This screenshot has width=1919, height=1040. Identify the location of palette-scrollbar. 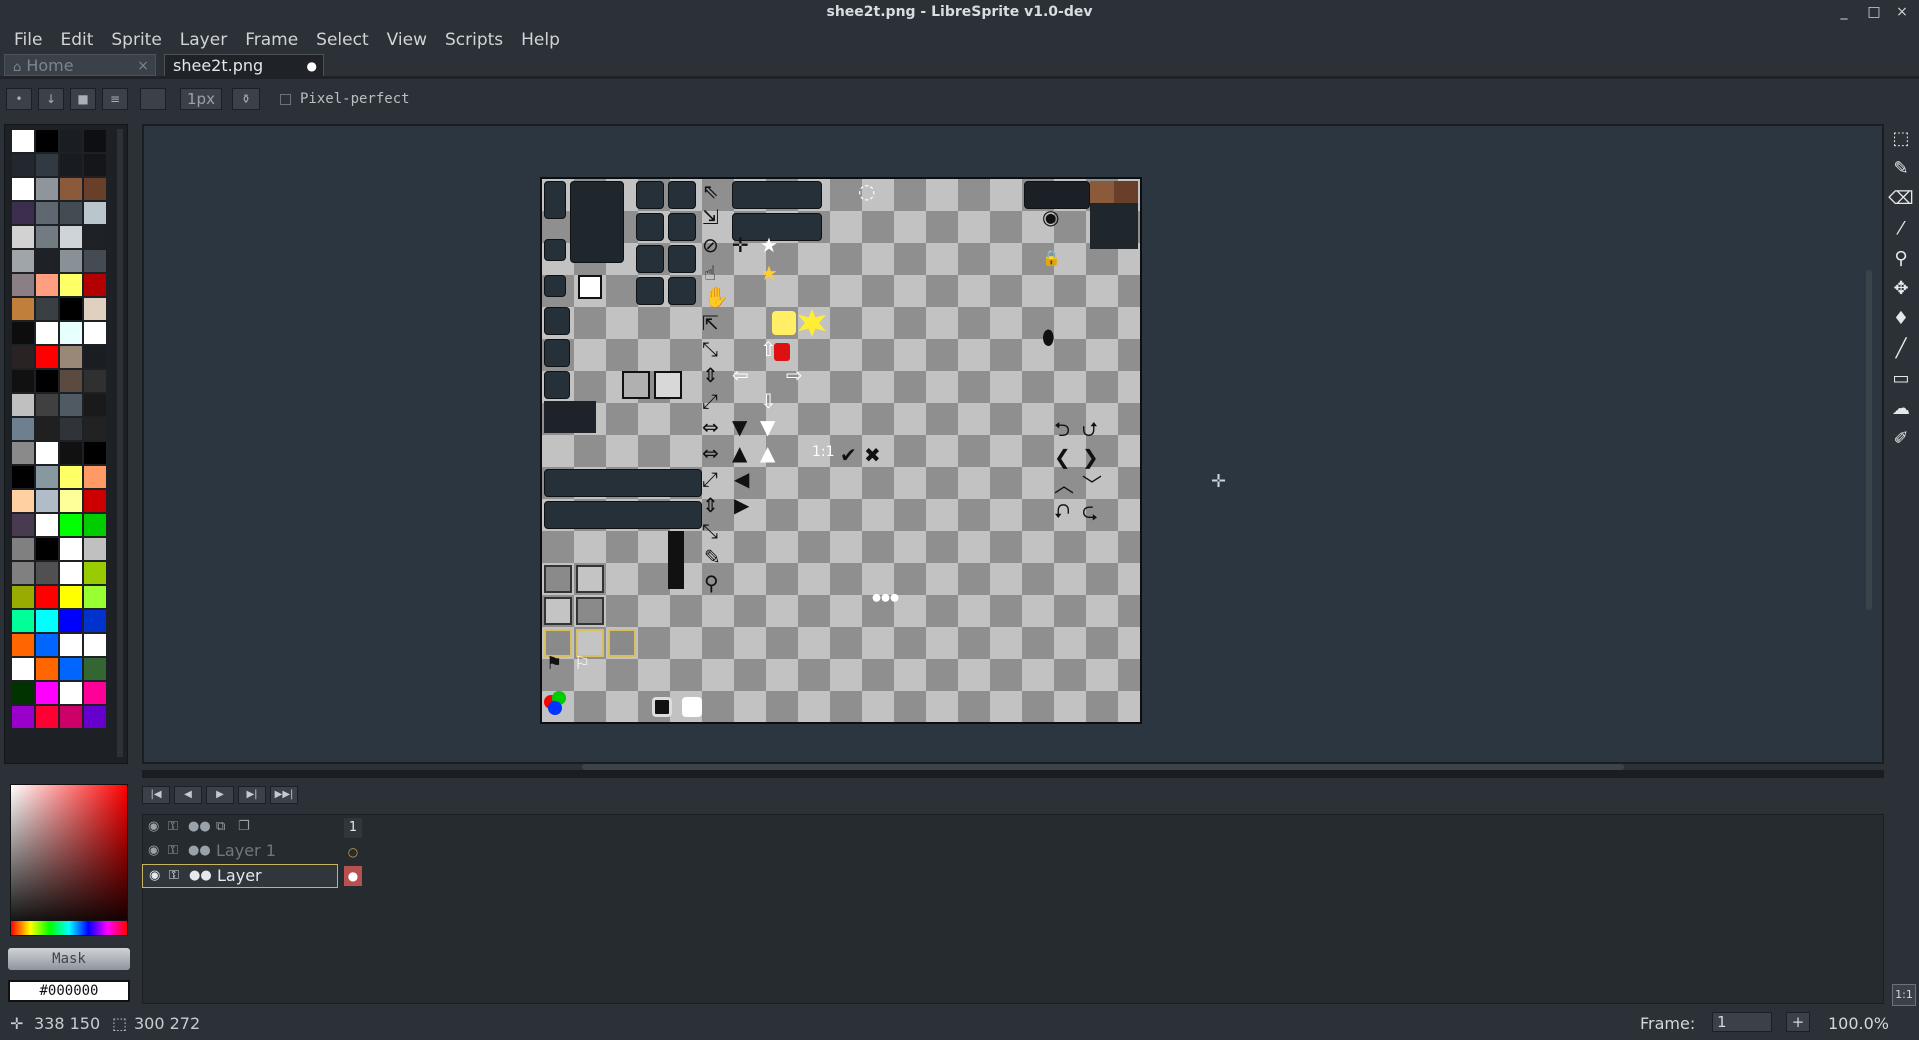
(120, 443).